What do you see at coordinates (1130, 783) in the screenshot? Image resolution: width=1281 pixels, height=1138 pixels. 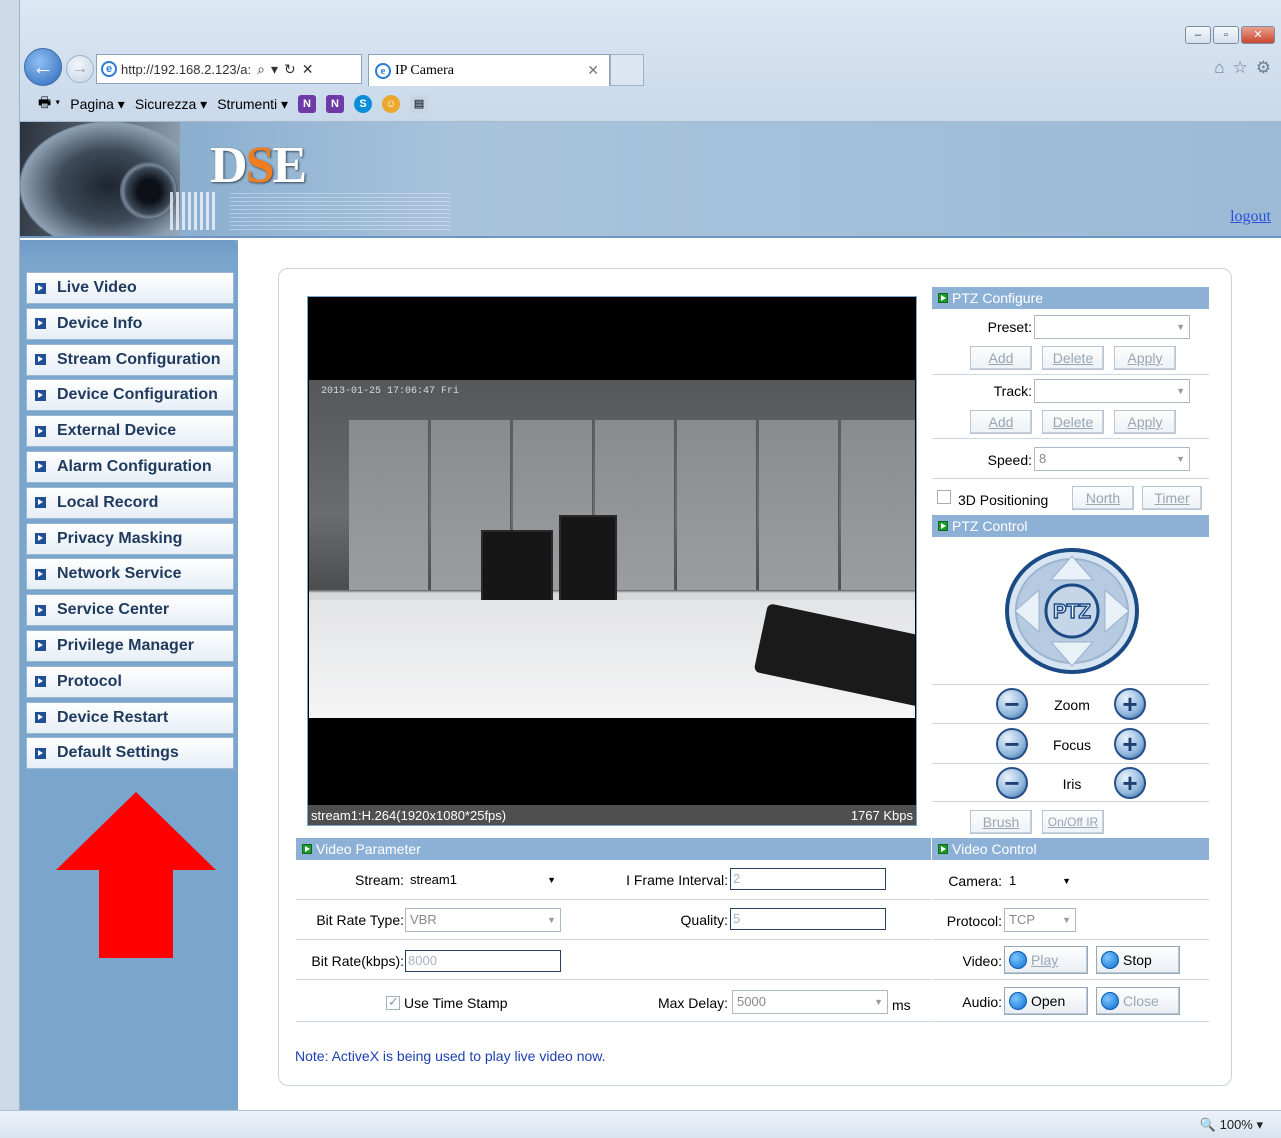 I see `iris-open-button: +` at bounding box center [1130, 783].